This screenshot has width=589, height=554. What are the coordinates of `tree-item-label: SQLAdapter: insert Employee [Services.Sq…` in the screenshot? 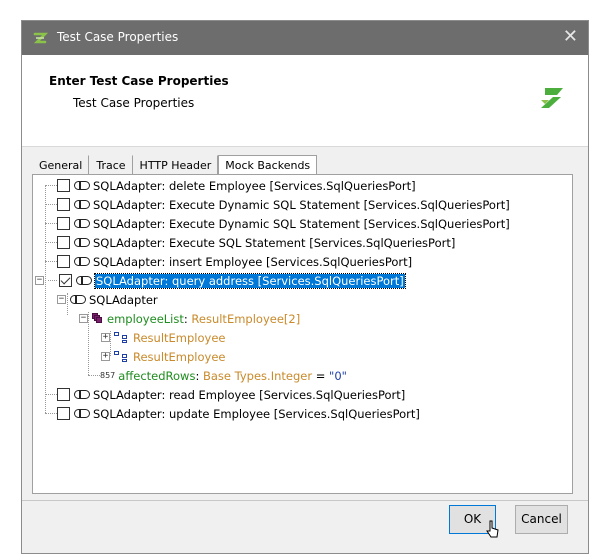 It's located at (253, 261).